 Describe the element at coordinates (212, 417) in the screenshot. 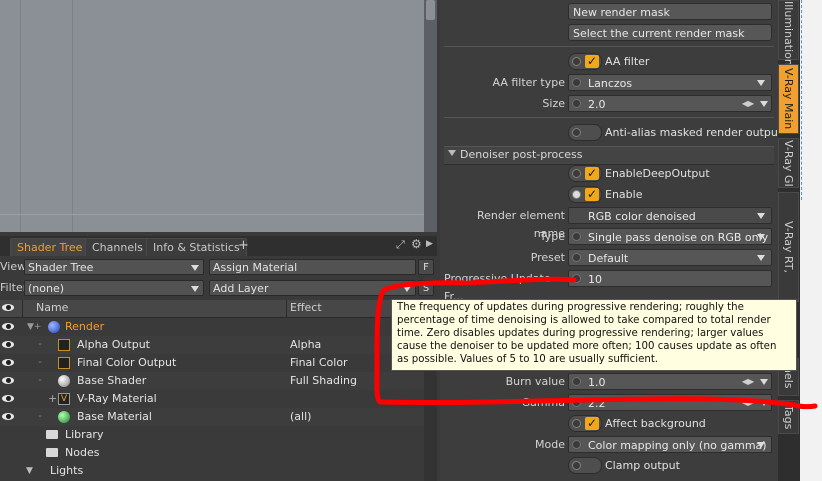

I see `tree-row-base-material: ⁃ Base Material (all)` at that location.